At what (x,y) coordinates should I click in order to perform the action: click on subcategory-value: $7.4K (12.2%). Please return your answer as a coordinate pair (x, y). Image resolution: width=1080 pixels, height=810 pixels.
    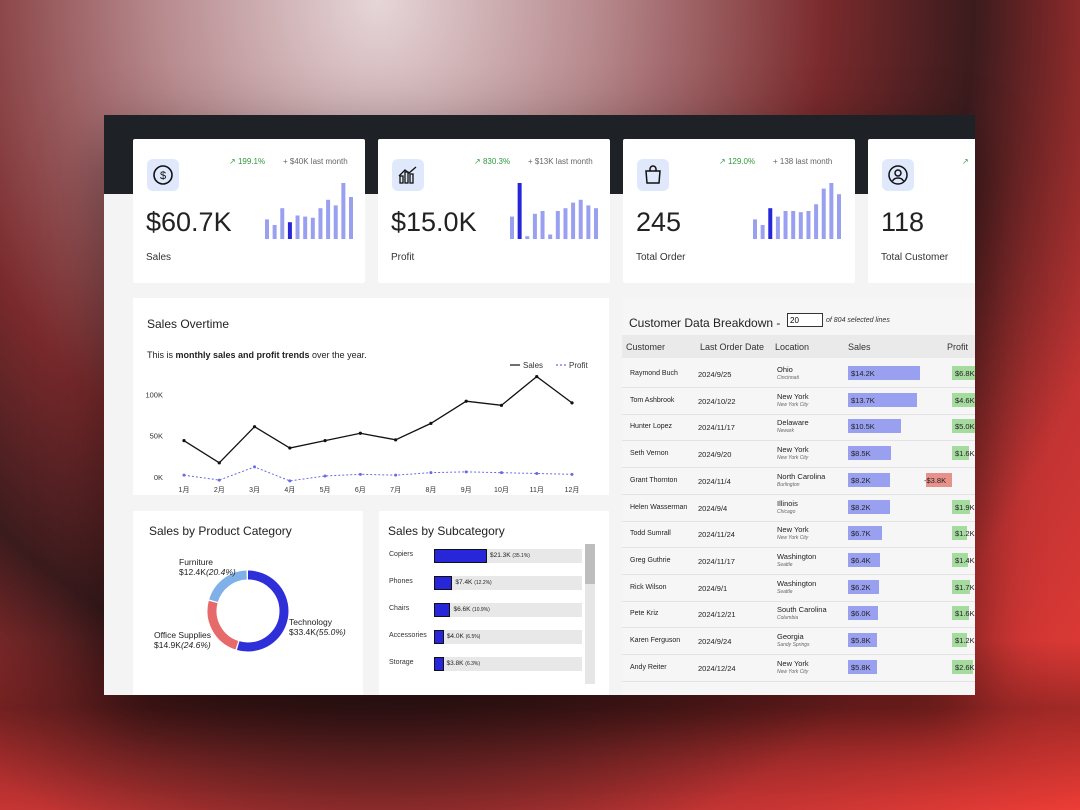
    Looking at the image, I should click on (473, 582).